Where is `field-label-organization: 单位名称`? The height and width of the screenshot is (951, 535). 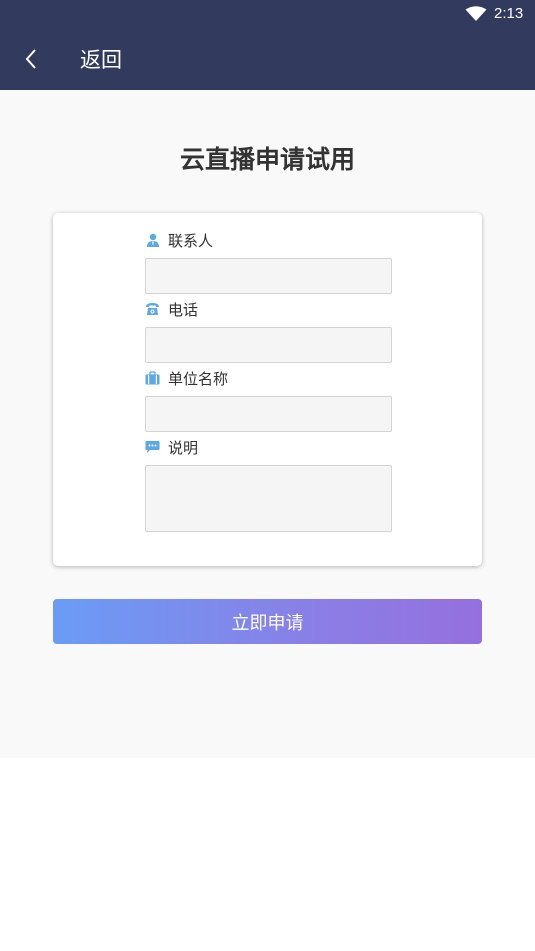 field-label-organization: 单位名称 is located at coordinates (186, 378).